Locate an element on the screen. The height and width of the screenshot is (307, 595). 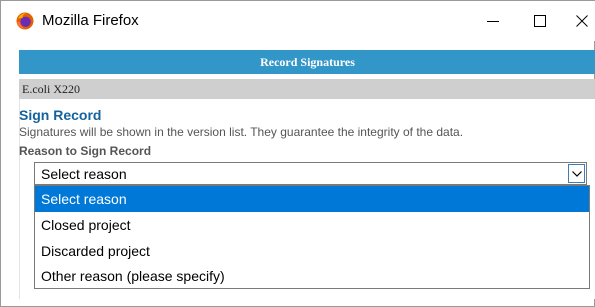
record-name-bar: E.coli X220 is located at coordinates (307, 89).